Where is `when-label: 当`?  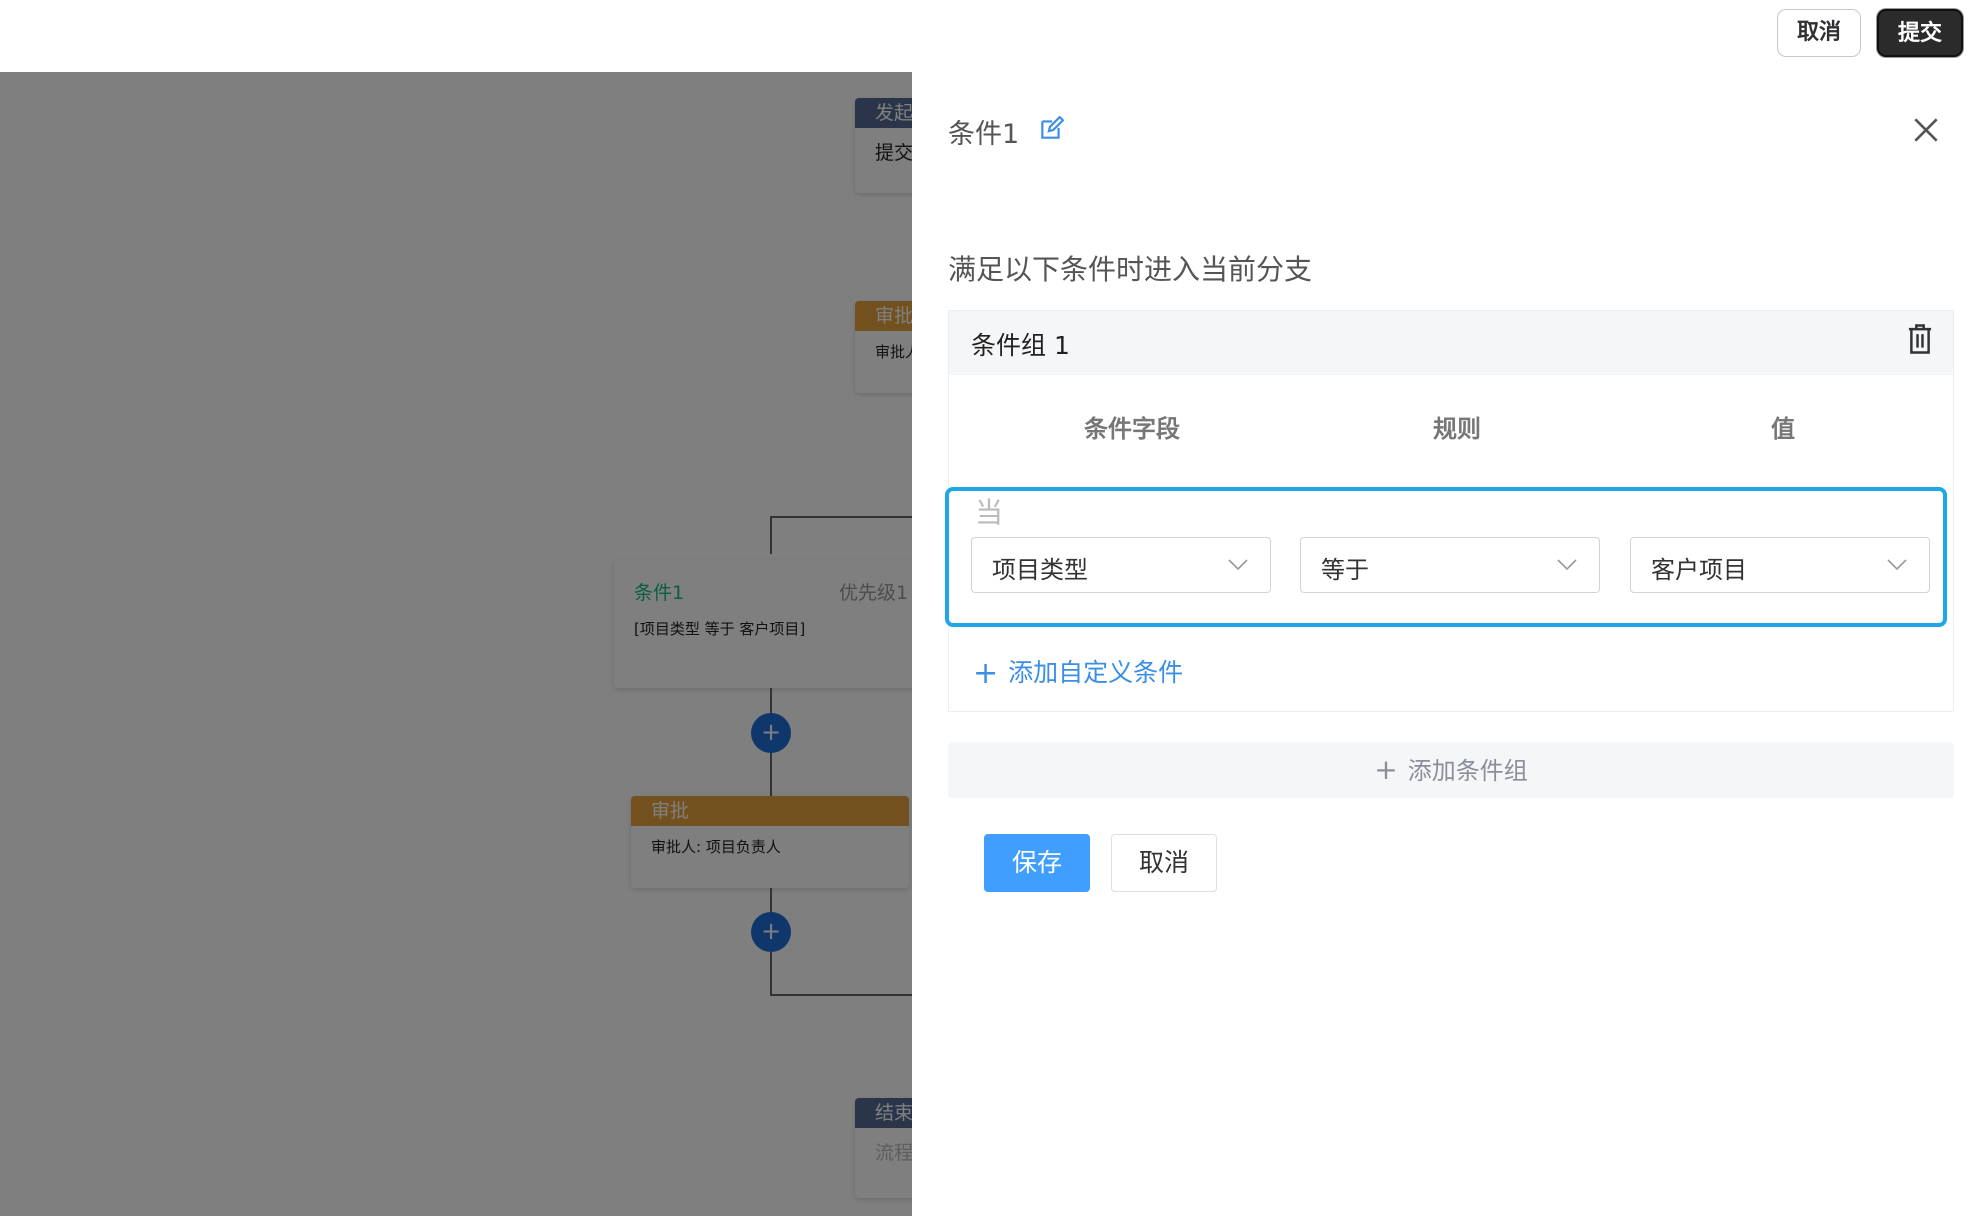
when-label: 当 is located at coordinates (989, 512).